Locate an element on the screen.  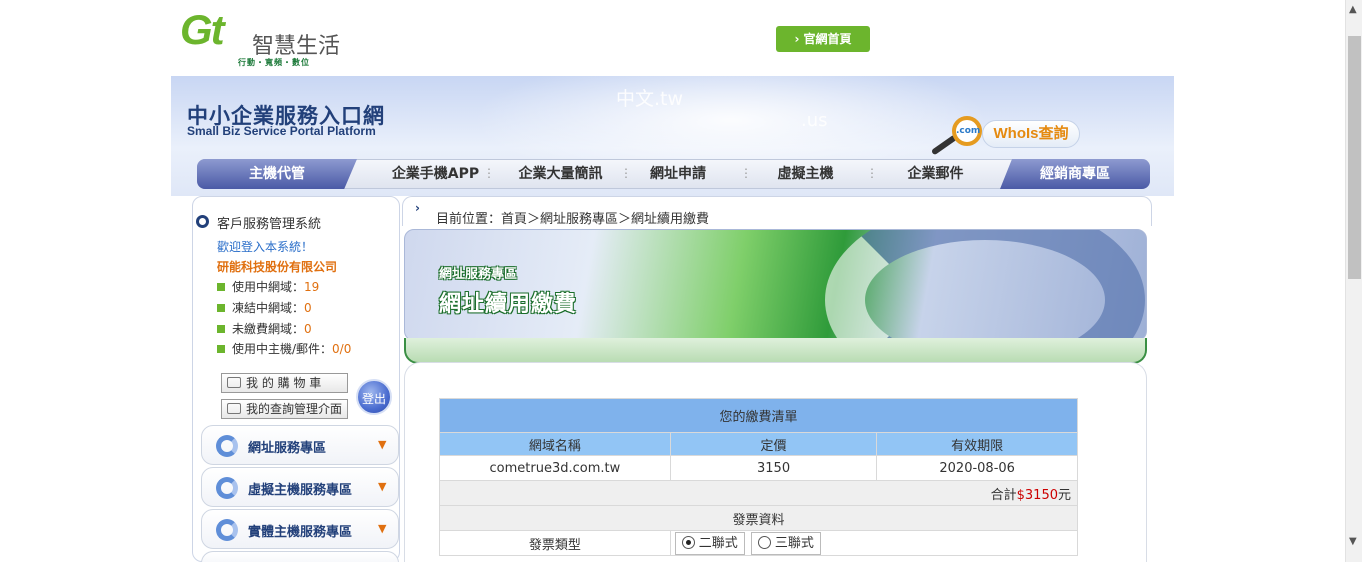
logo-mark: Gt is located at coordinates (202, 29).